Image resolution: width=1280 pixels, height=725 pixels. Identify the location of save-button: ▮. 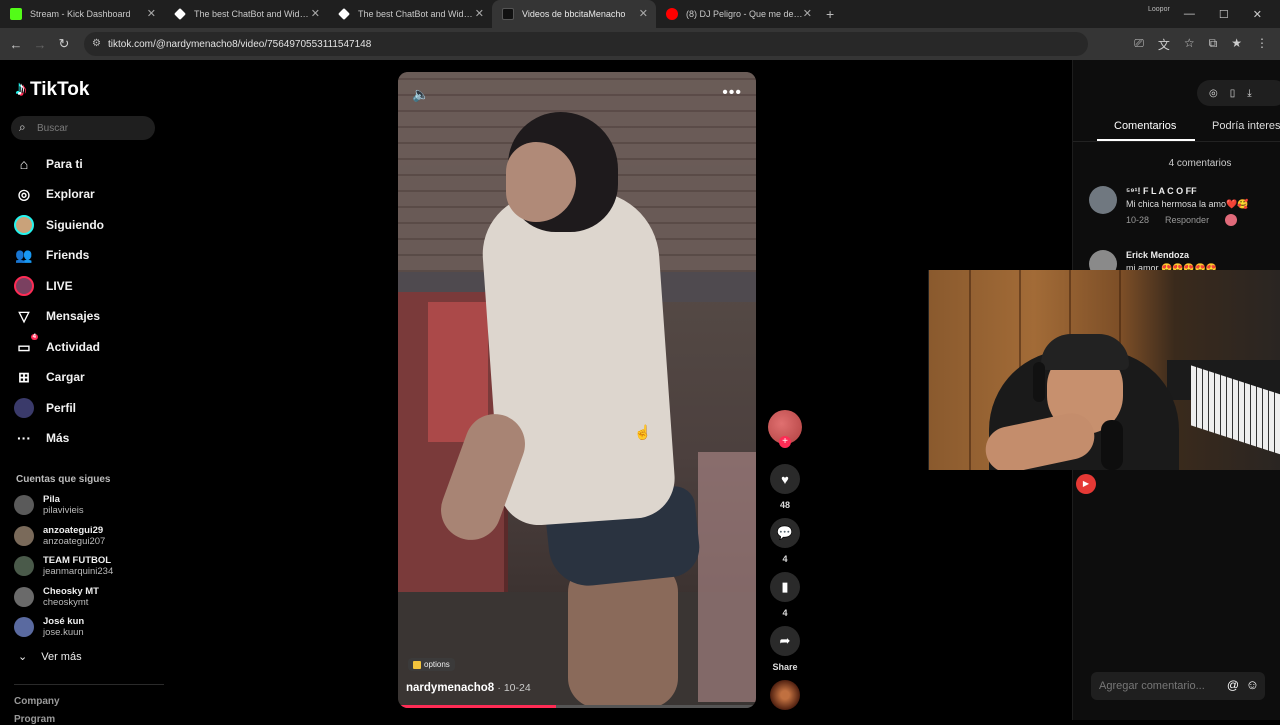
(785, 587).